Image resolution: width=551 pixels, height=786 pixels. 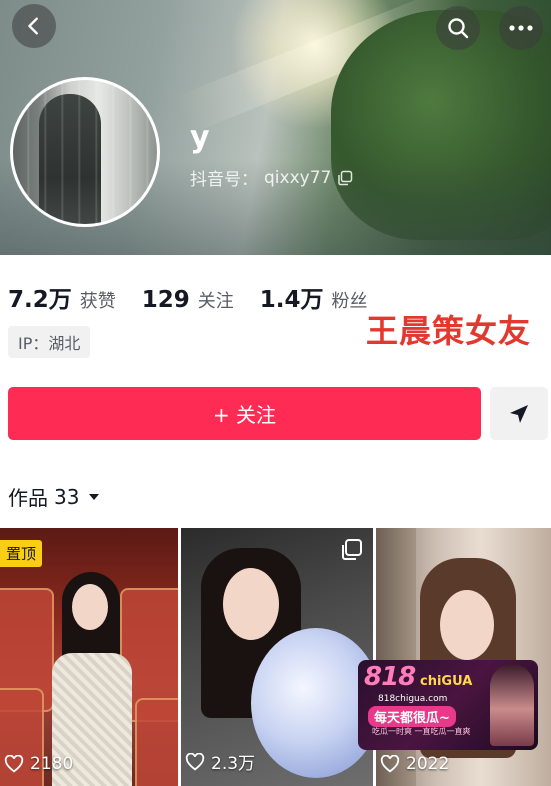 I want to click on back-button, so click(x=34, y=26).